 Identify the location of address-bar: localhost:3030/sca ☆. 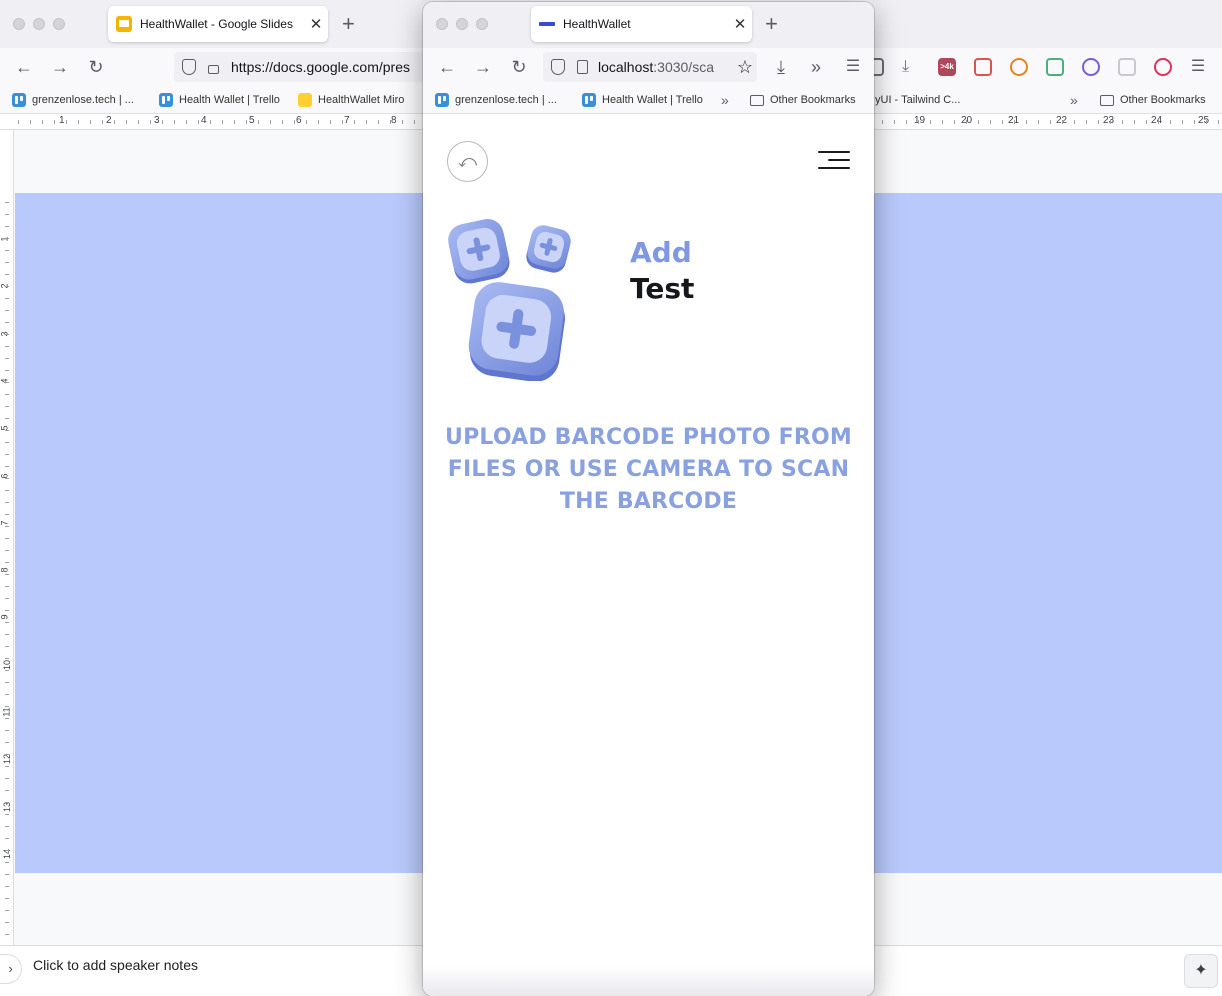
(650, 67).